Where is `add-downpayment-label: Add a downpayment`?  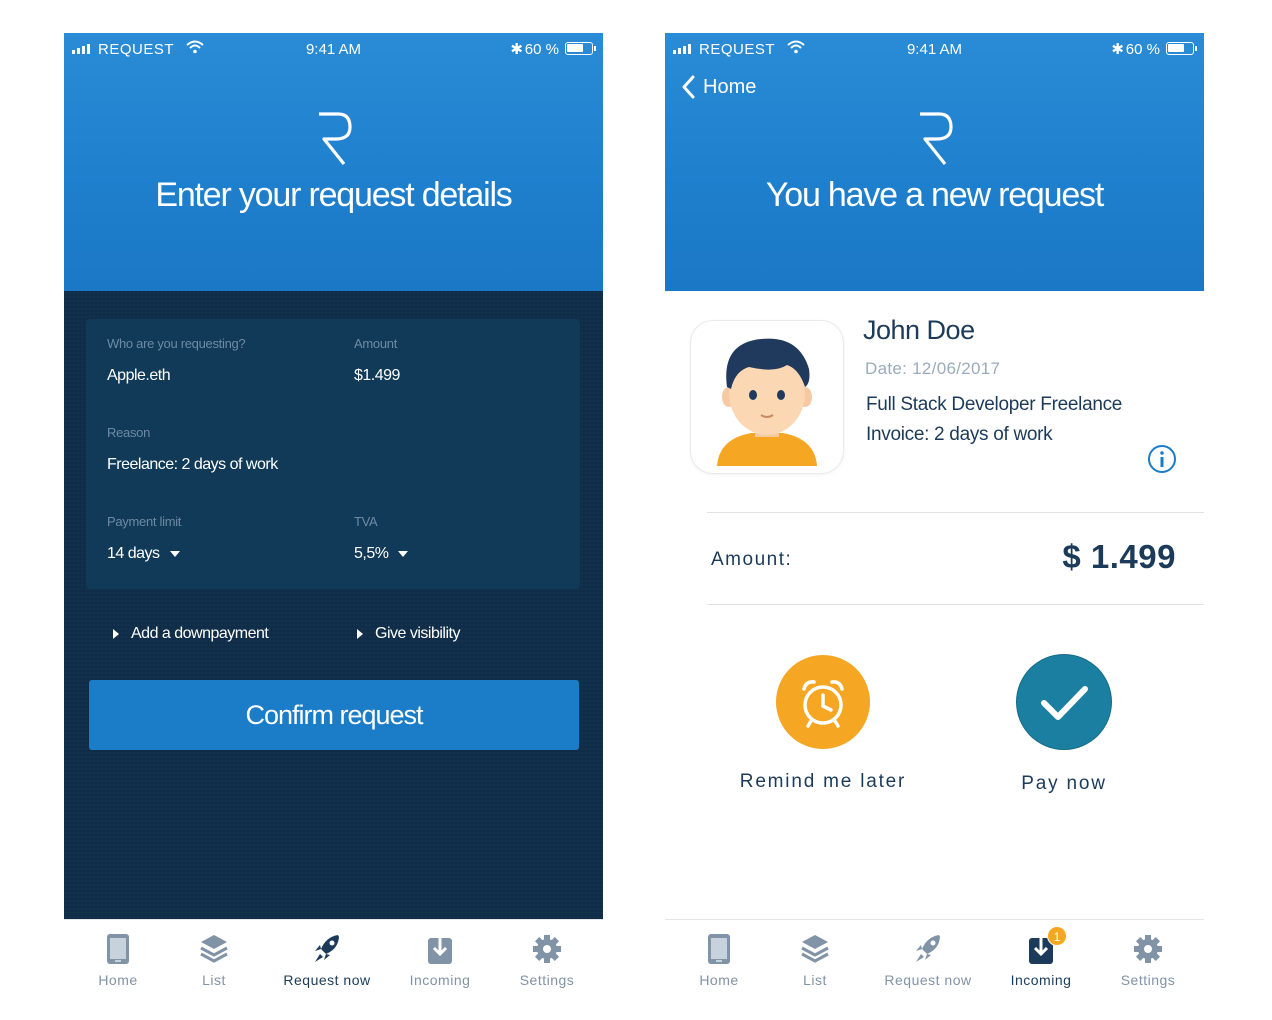 add-downpayment-label: Add a downpayment is located at coordinates (200, 633).